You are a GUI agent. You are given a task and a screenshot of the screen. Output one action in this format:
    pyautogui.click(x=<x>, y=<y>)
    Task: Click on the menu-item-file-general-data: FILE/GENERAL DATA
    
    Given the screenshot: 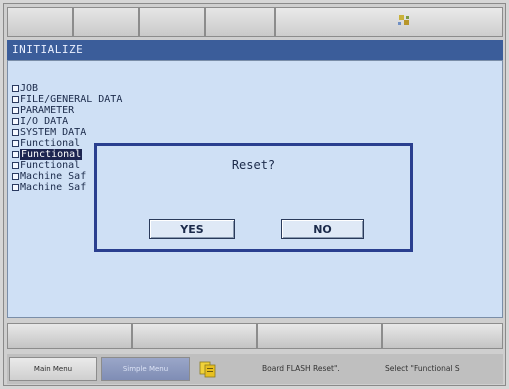 What is the action you would take?
    pyautogui.click(x=67, y=99)
    